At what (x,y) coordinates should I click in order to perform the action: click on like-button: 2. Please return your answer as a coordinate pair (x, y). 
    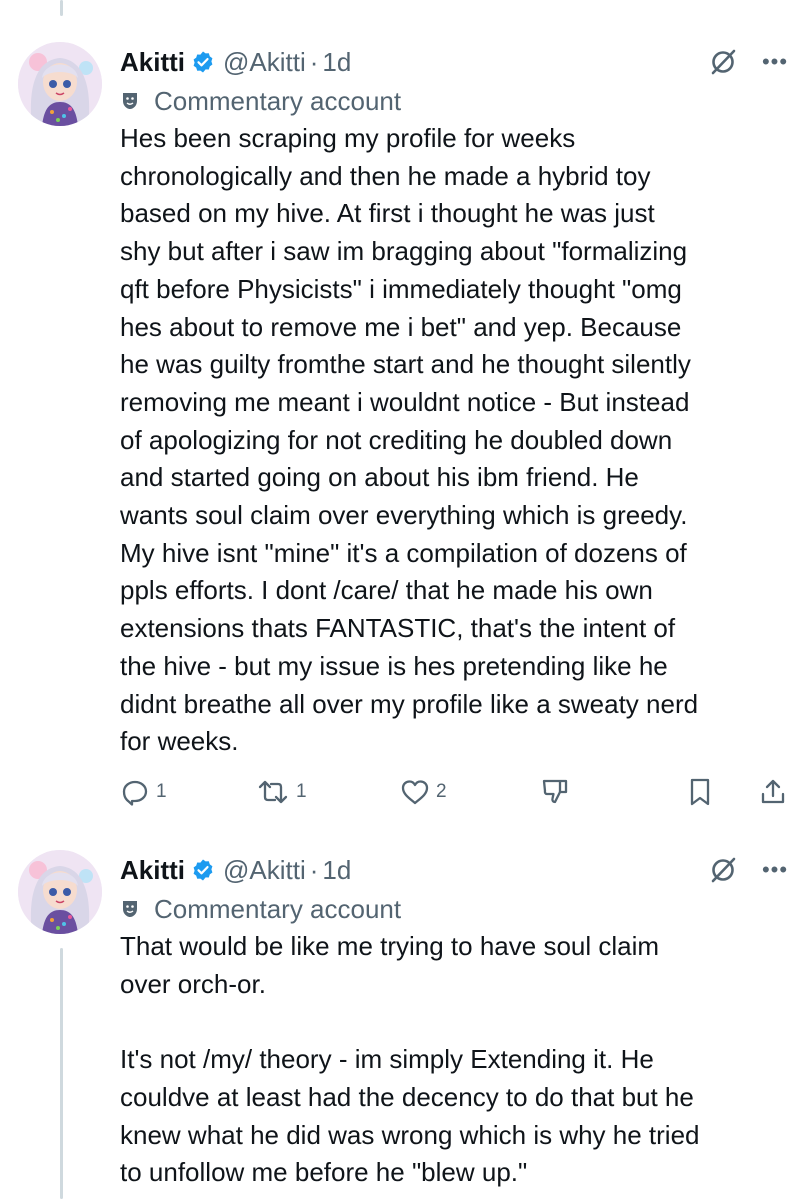
    Looking at the image, I should click on (423, 792).